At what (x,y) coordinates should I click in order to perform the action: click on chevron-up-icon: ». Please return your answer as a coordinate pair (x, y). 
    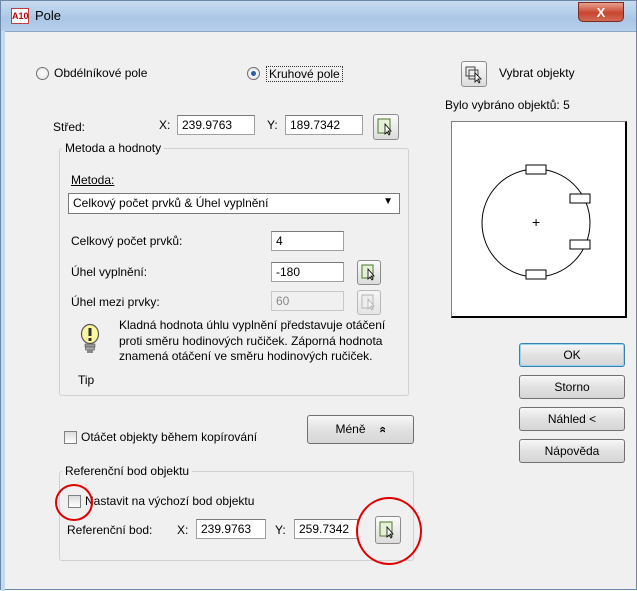
    Looking at the image, I should click on (381, 429).